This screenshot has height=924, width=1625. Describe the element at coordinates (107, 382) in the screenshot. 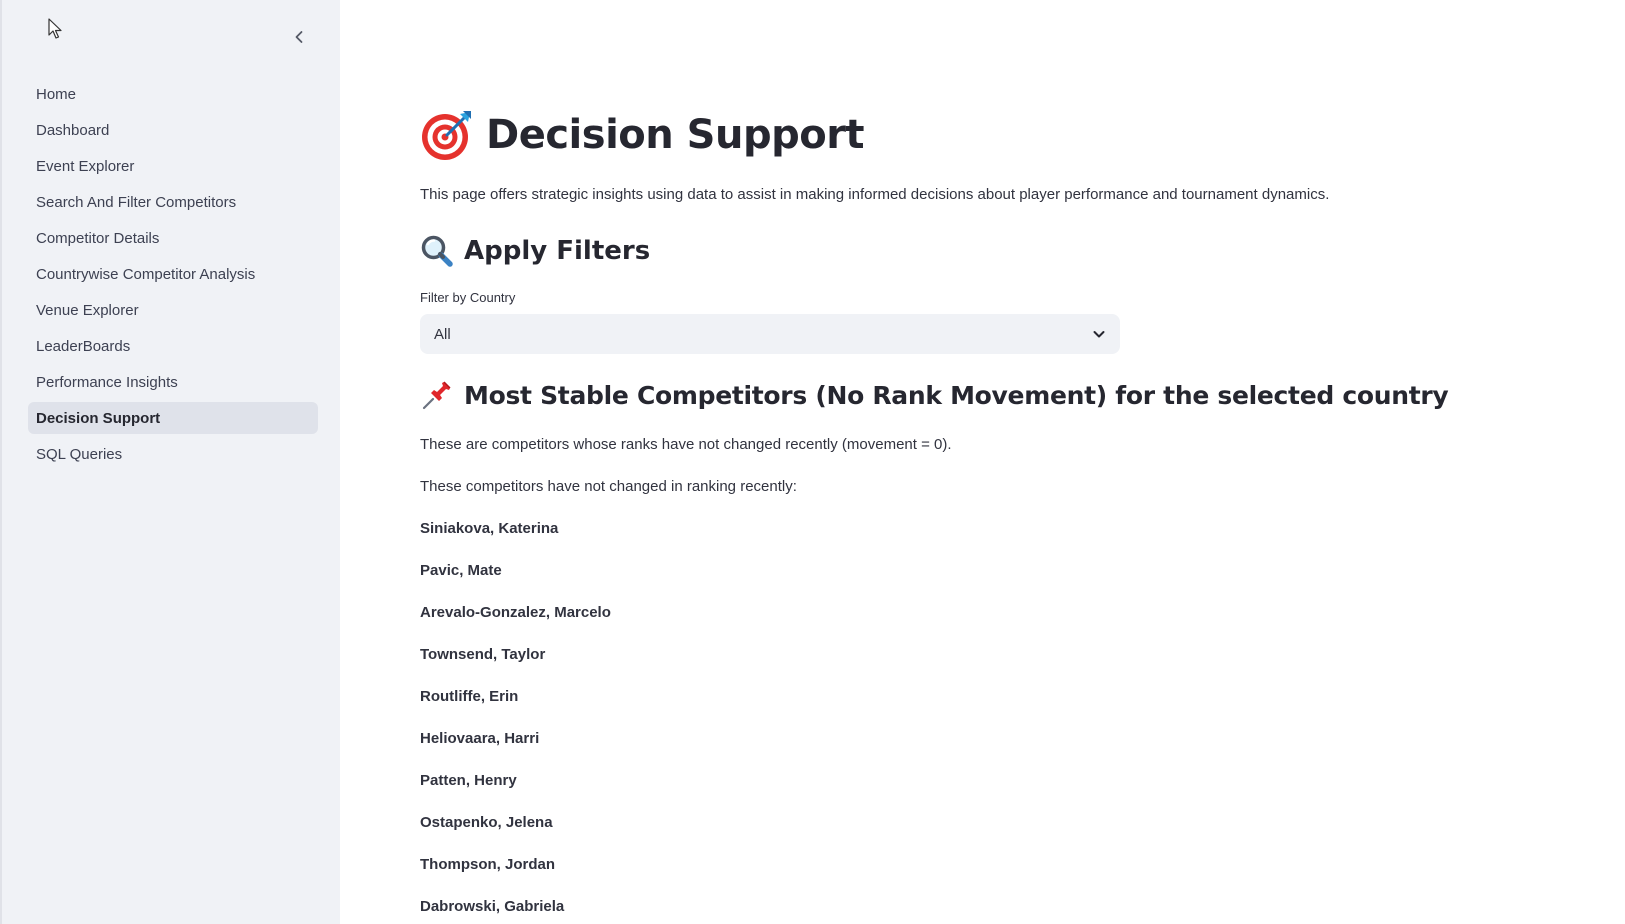

I see `sidebar-item-label: Performance Insights` at that location.